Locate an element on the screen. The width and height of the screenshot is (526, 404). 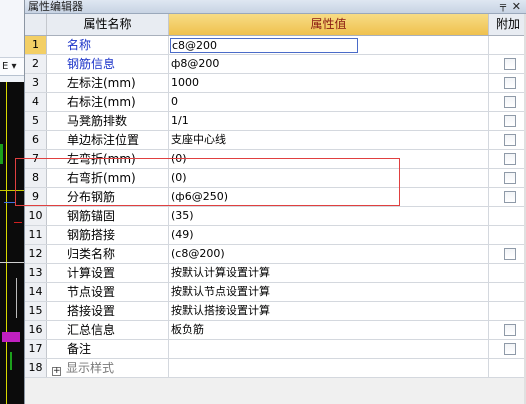
expand-icon: + is located at coordinates (56, 371).